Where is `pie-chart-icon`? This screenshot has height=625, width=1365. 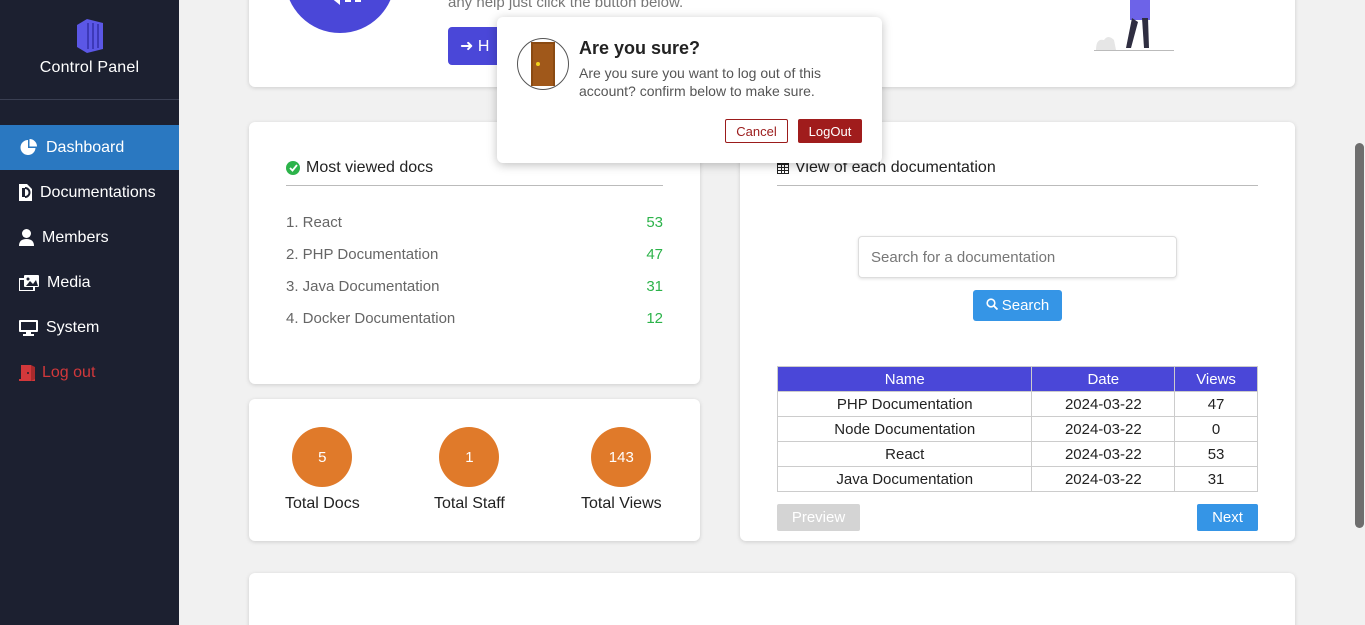 pie-chart-icon is located at coordinates (28, 148).